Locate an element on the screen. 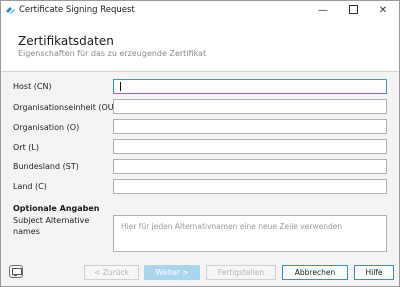 This screenshot has width=400, height=287. ou-label: Organisationseinheit (OU) is located at coordinates (65, 107).